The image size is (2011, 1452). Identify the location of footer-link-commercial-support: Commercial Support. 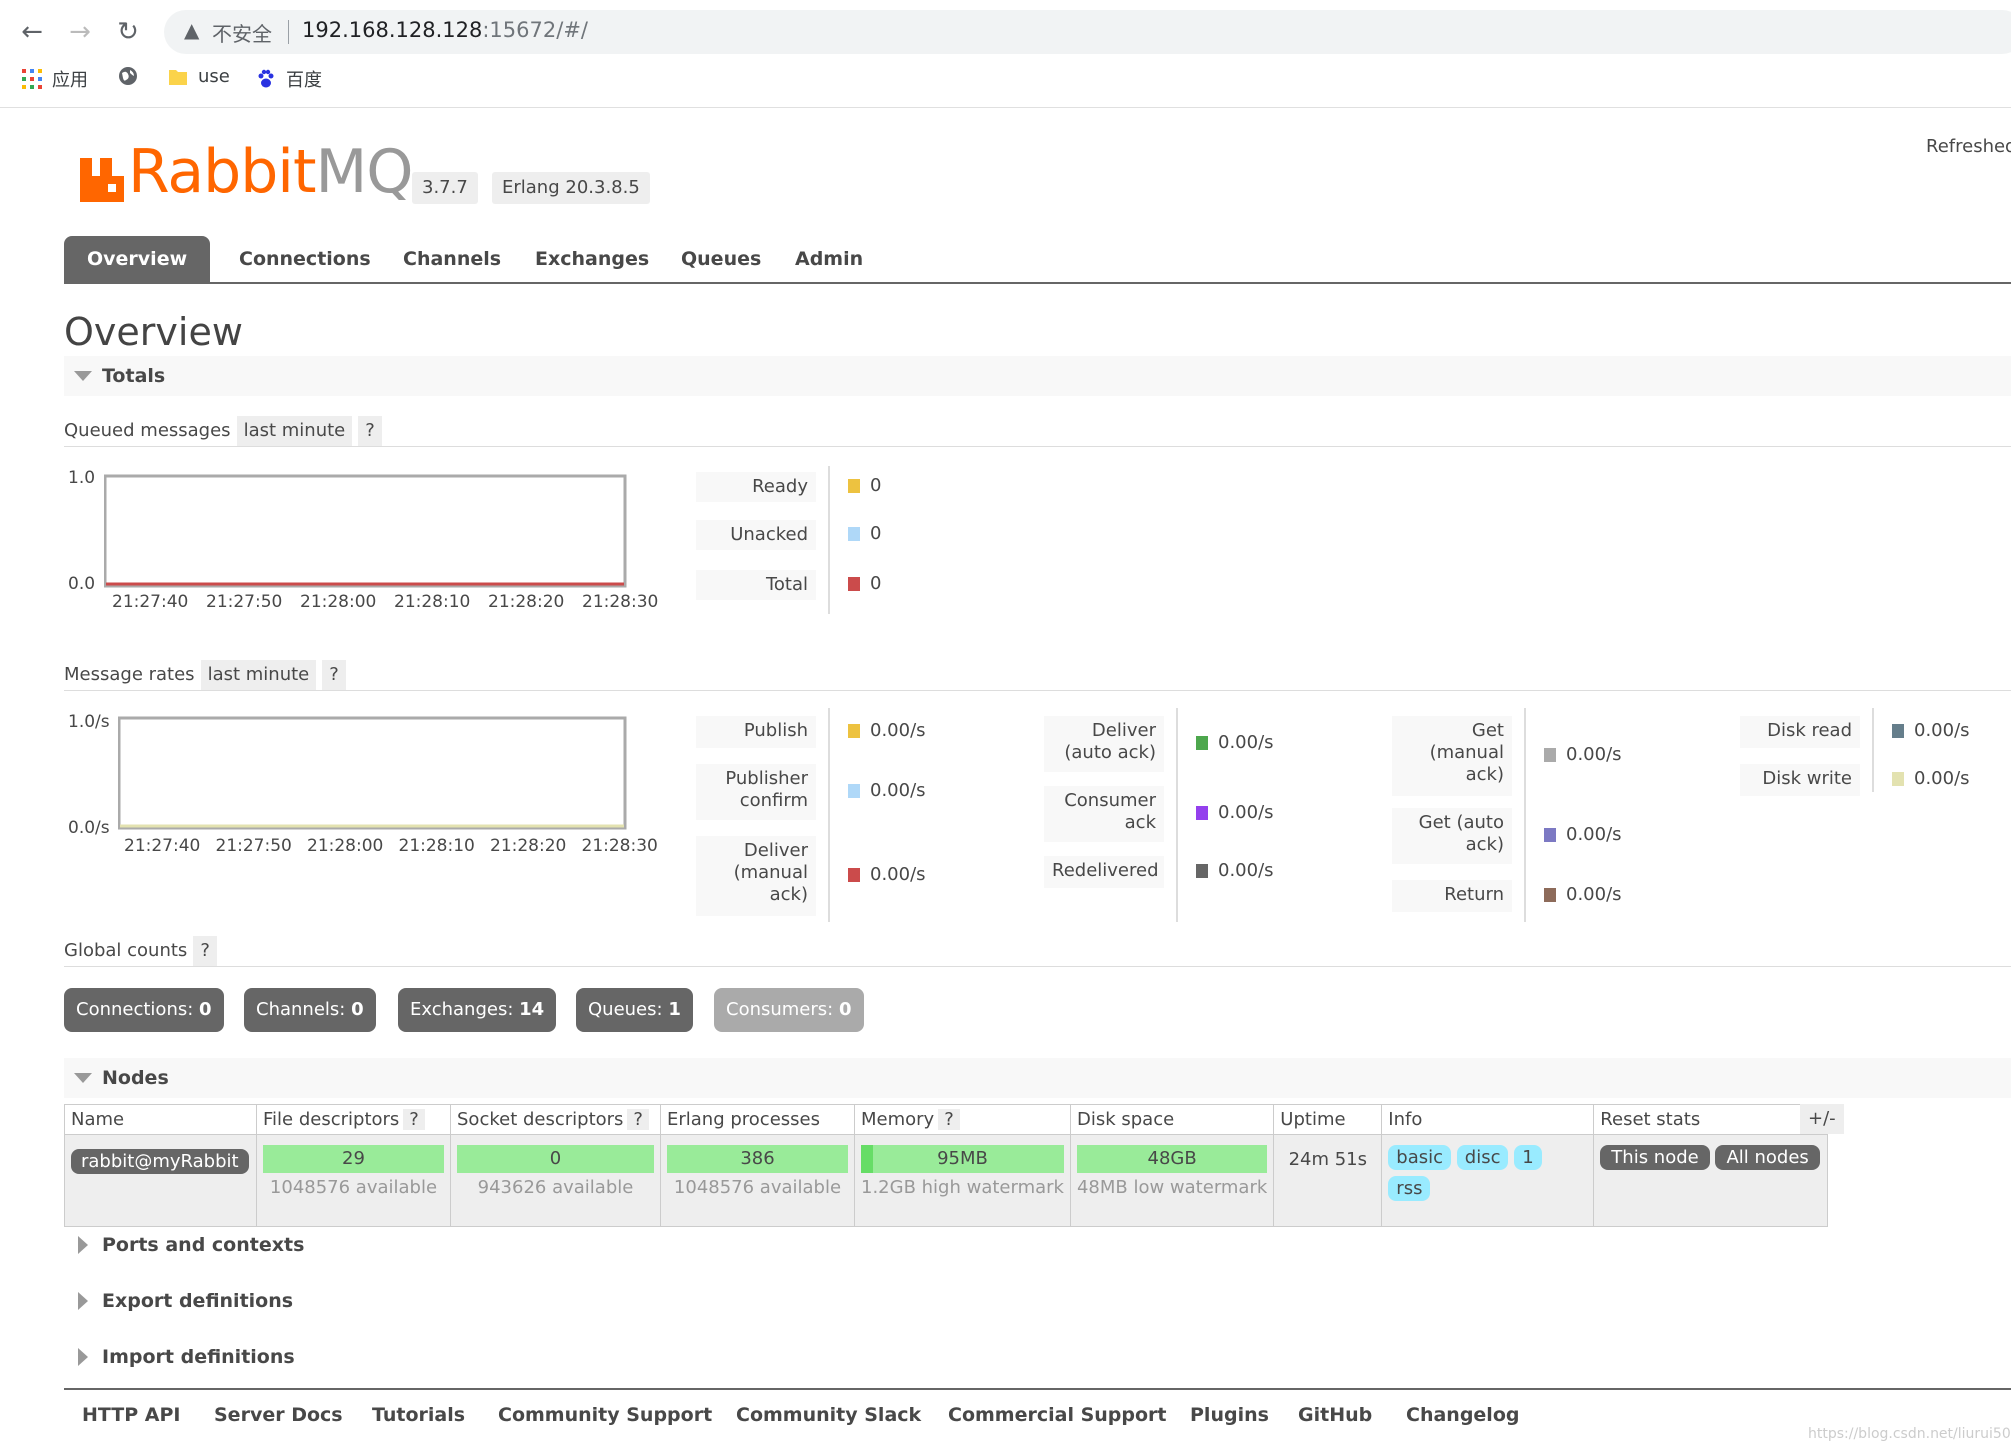
(1057, 1415).